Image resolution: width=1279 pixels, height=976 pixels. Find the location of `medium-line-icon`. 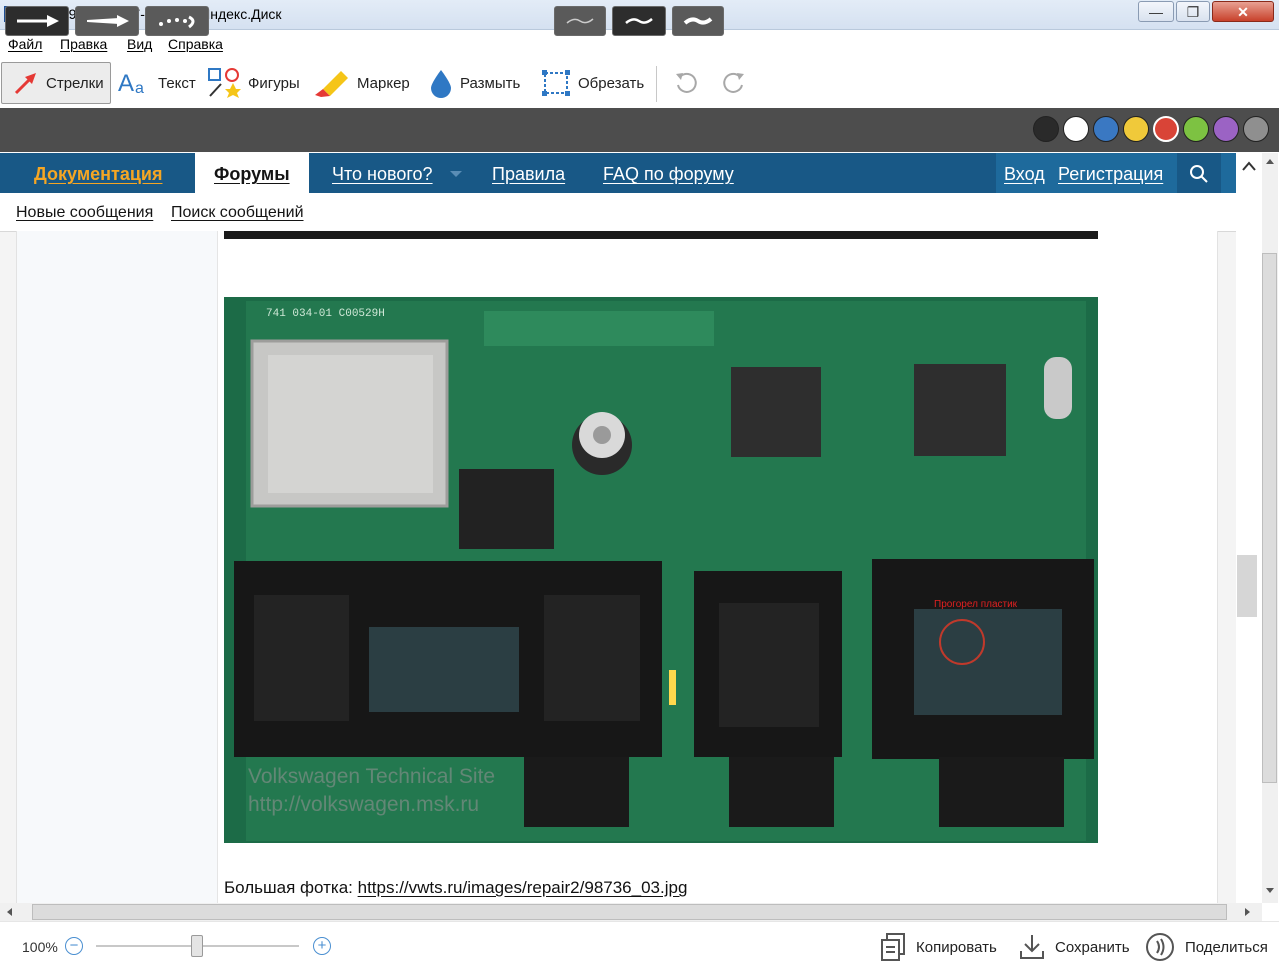

medium-line-icon is located at coordinates (639, 21).